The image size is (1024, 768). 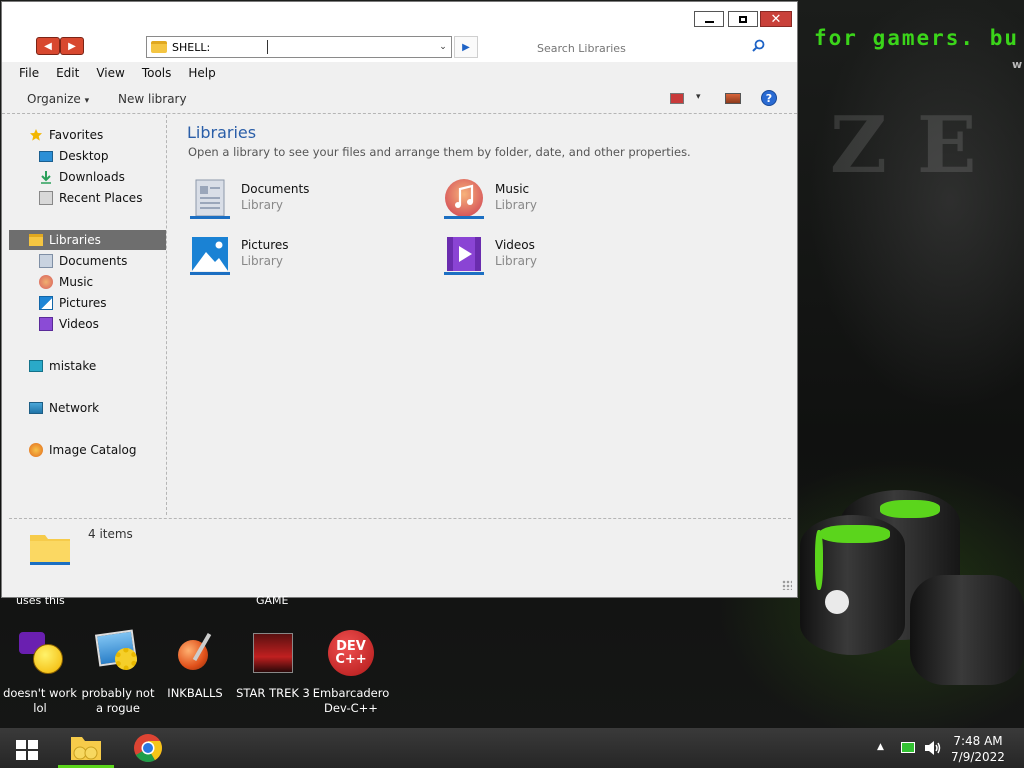 I want to click on back-arrow-icon: ◀, so click(x=48, y=46).